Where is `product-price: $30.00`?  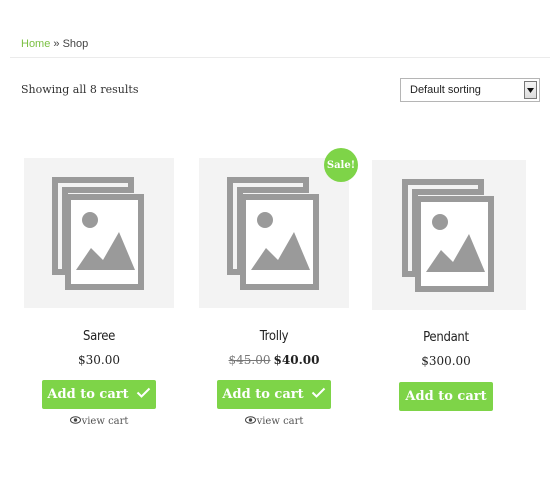 product-price: $30.00 is located at coordinates (99, 360).